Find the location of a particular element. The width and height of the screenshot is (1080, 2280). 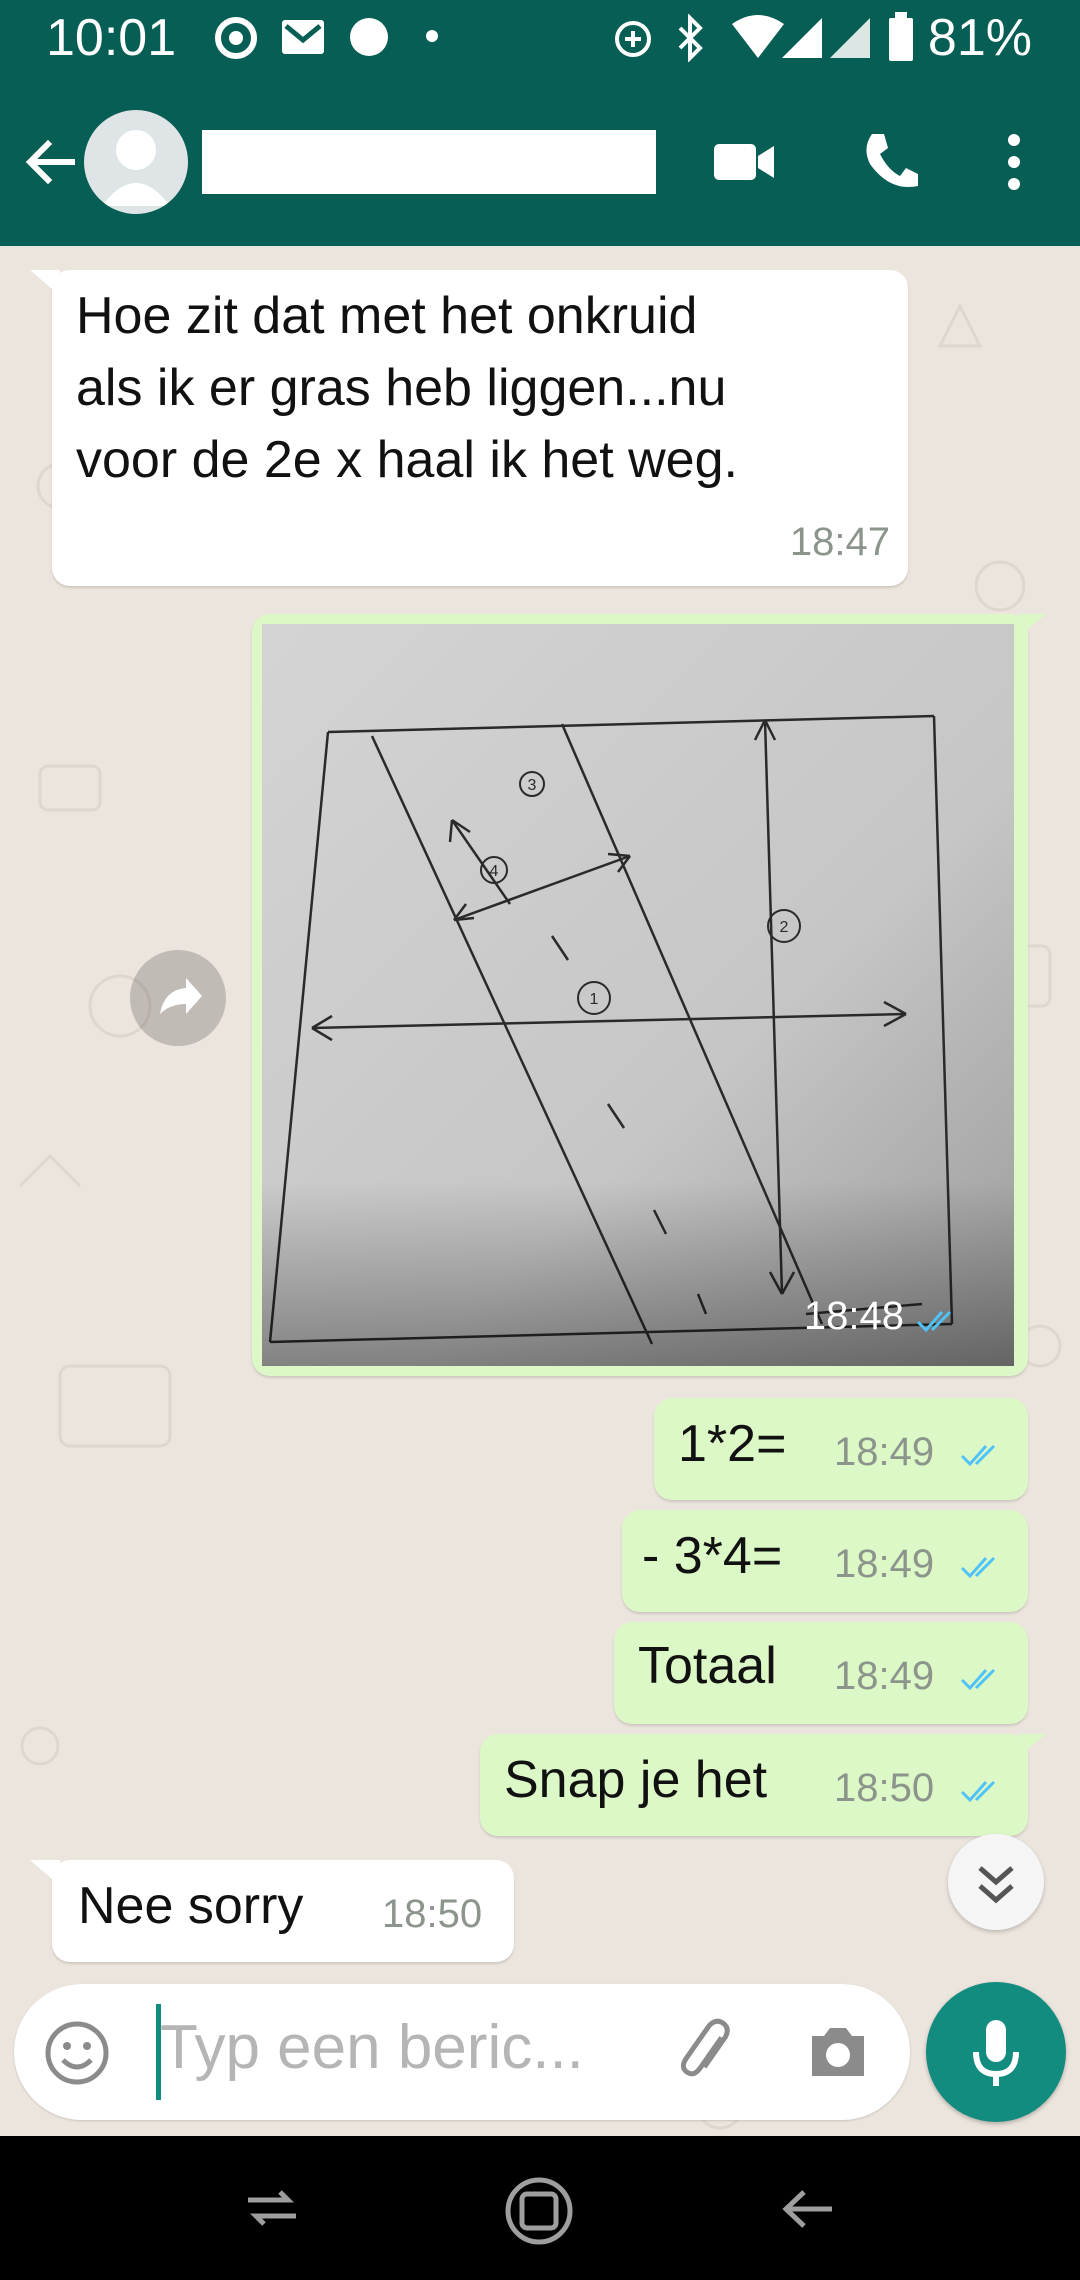

battery-icon is located at coordinates (901, 36).